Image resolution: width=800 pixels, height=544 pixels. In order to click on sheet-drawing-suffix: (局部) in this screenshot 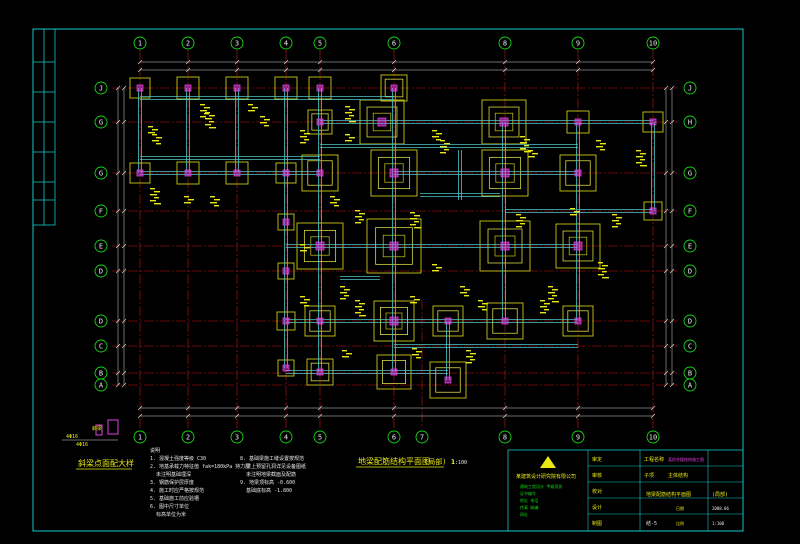, I will do `click(720, 494)`.